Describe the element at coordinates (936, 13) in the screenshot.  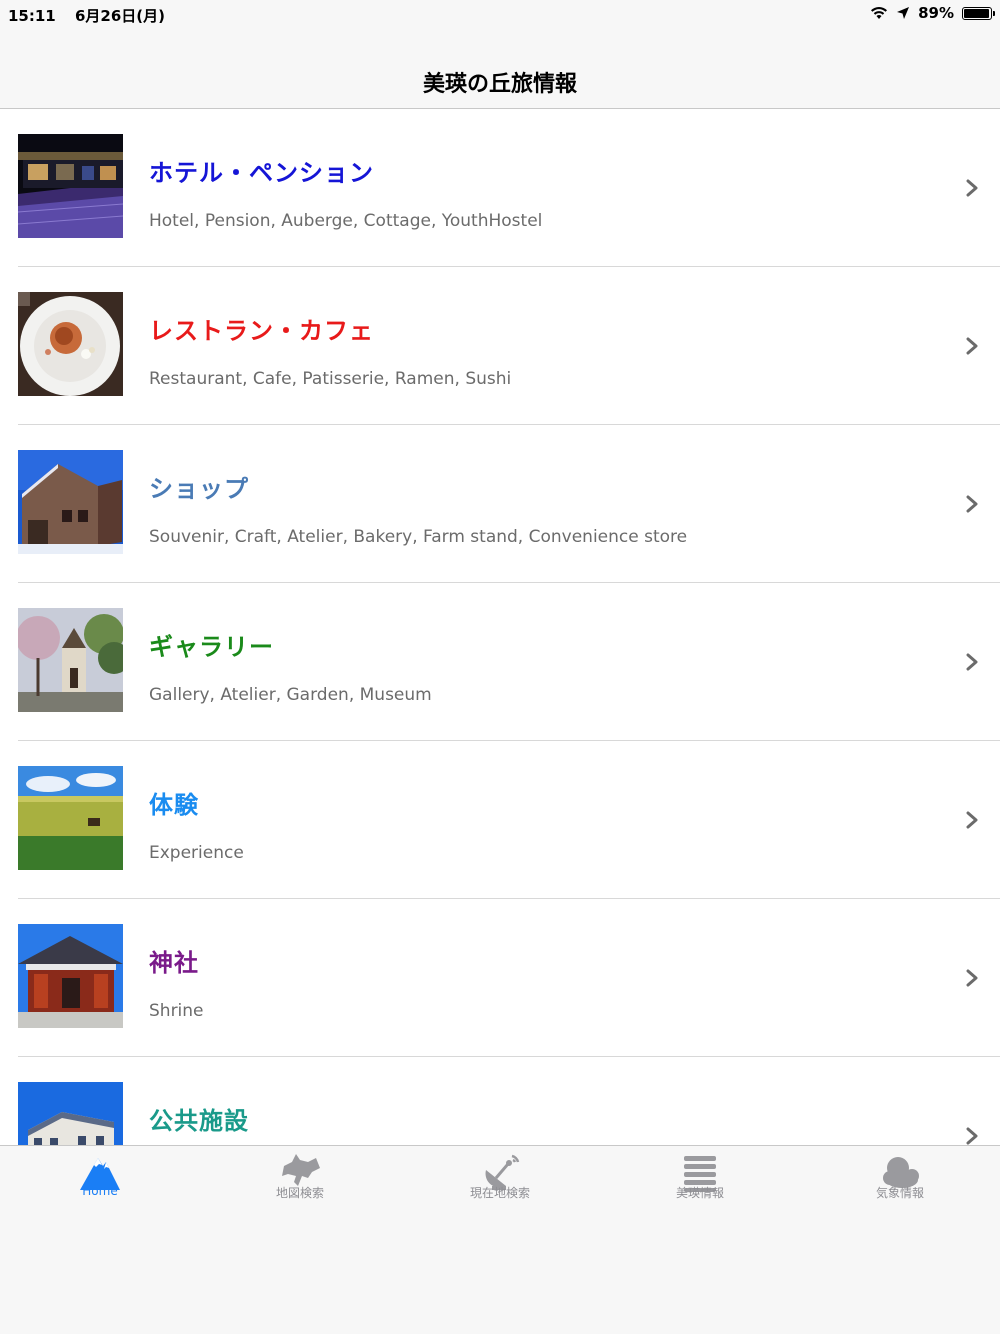
I see `battery-percent: 89%` at that location.